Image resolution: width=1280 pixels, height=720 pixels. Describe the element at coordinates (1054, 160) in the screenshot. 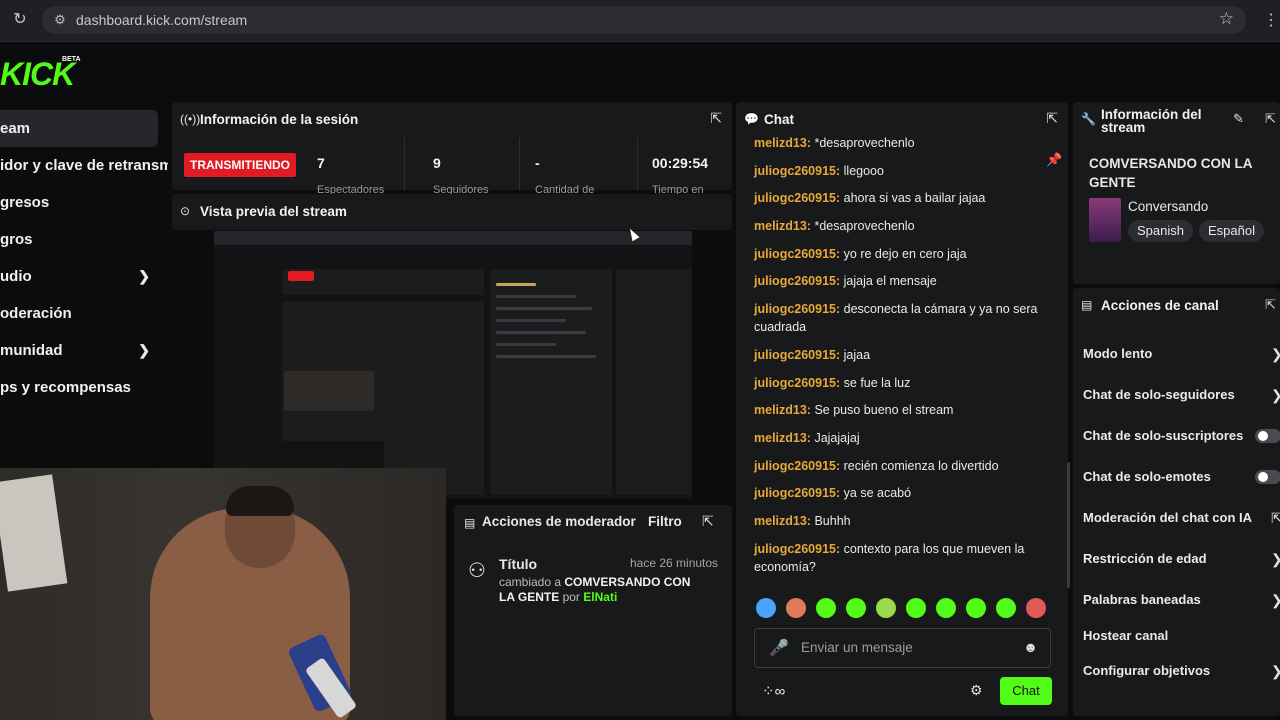

I see `pin-icon: 📌` at that location.